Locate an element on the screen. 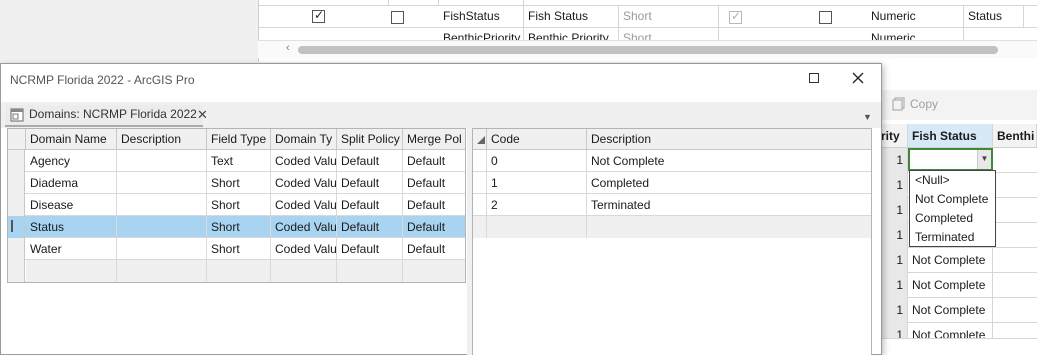 The image size is (1037, 355). fish-status-dropdown-list: <Null> Not Complete Completed Terminated is located at coordinates (952, 208).